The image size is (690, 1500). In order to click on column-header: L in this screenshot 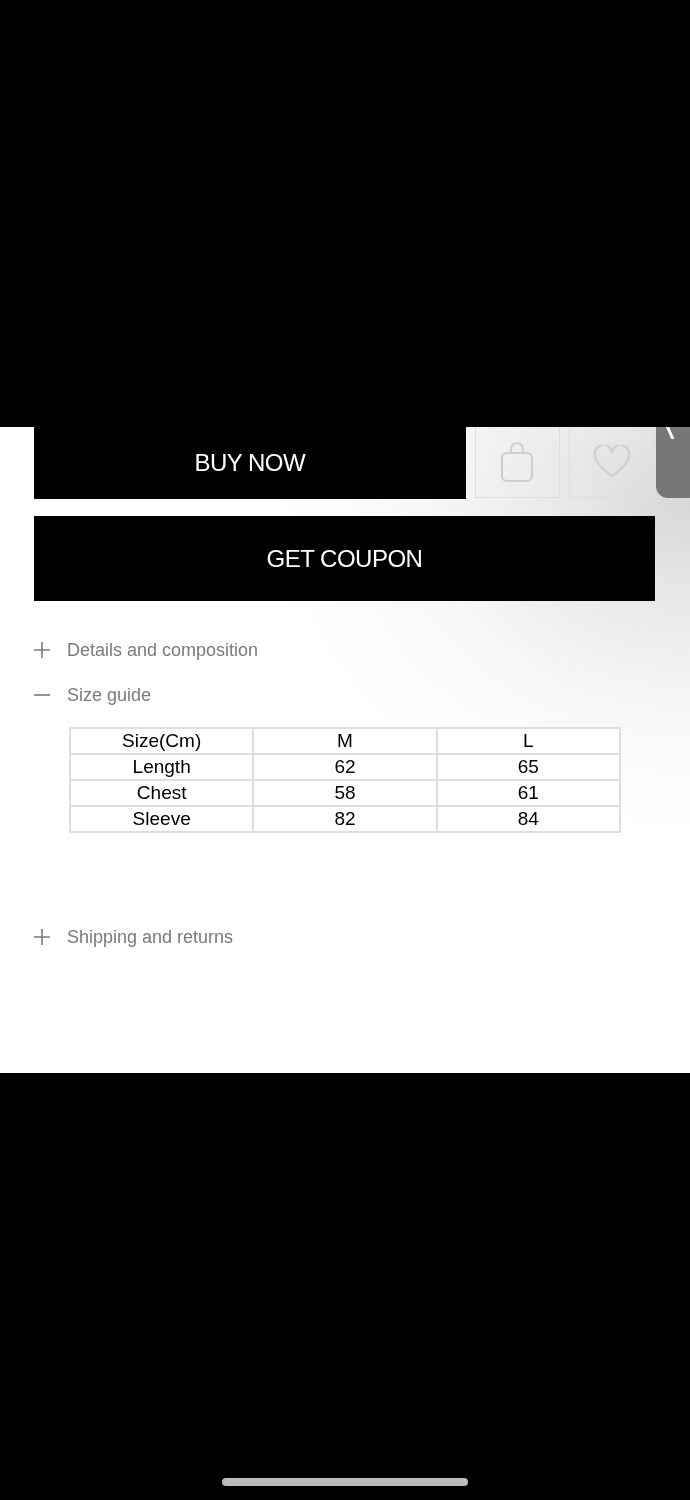, I will do `click(528, 741)`.